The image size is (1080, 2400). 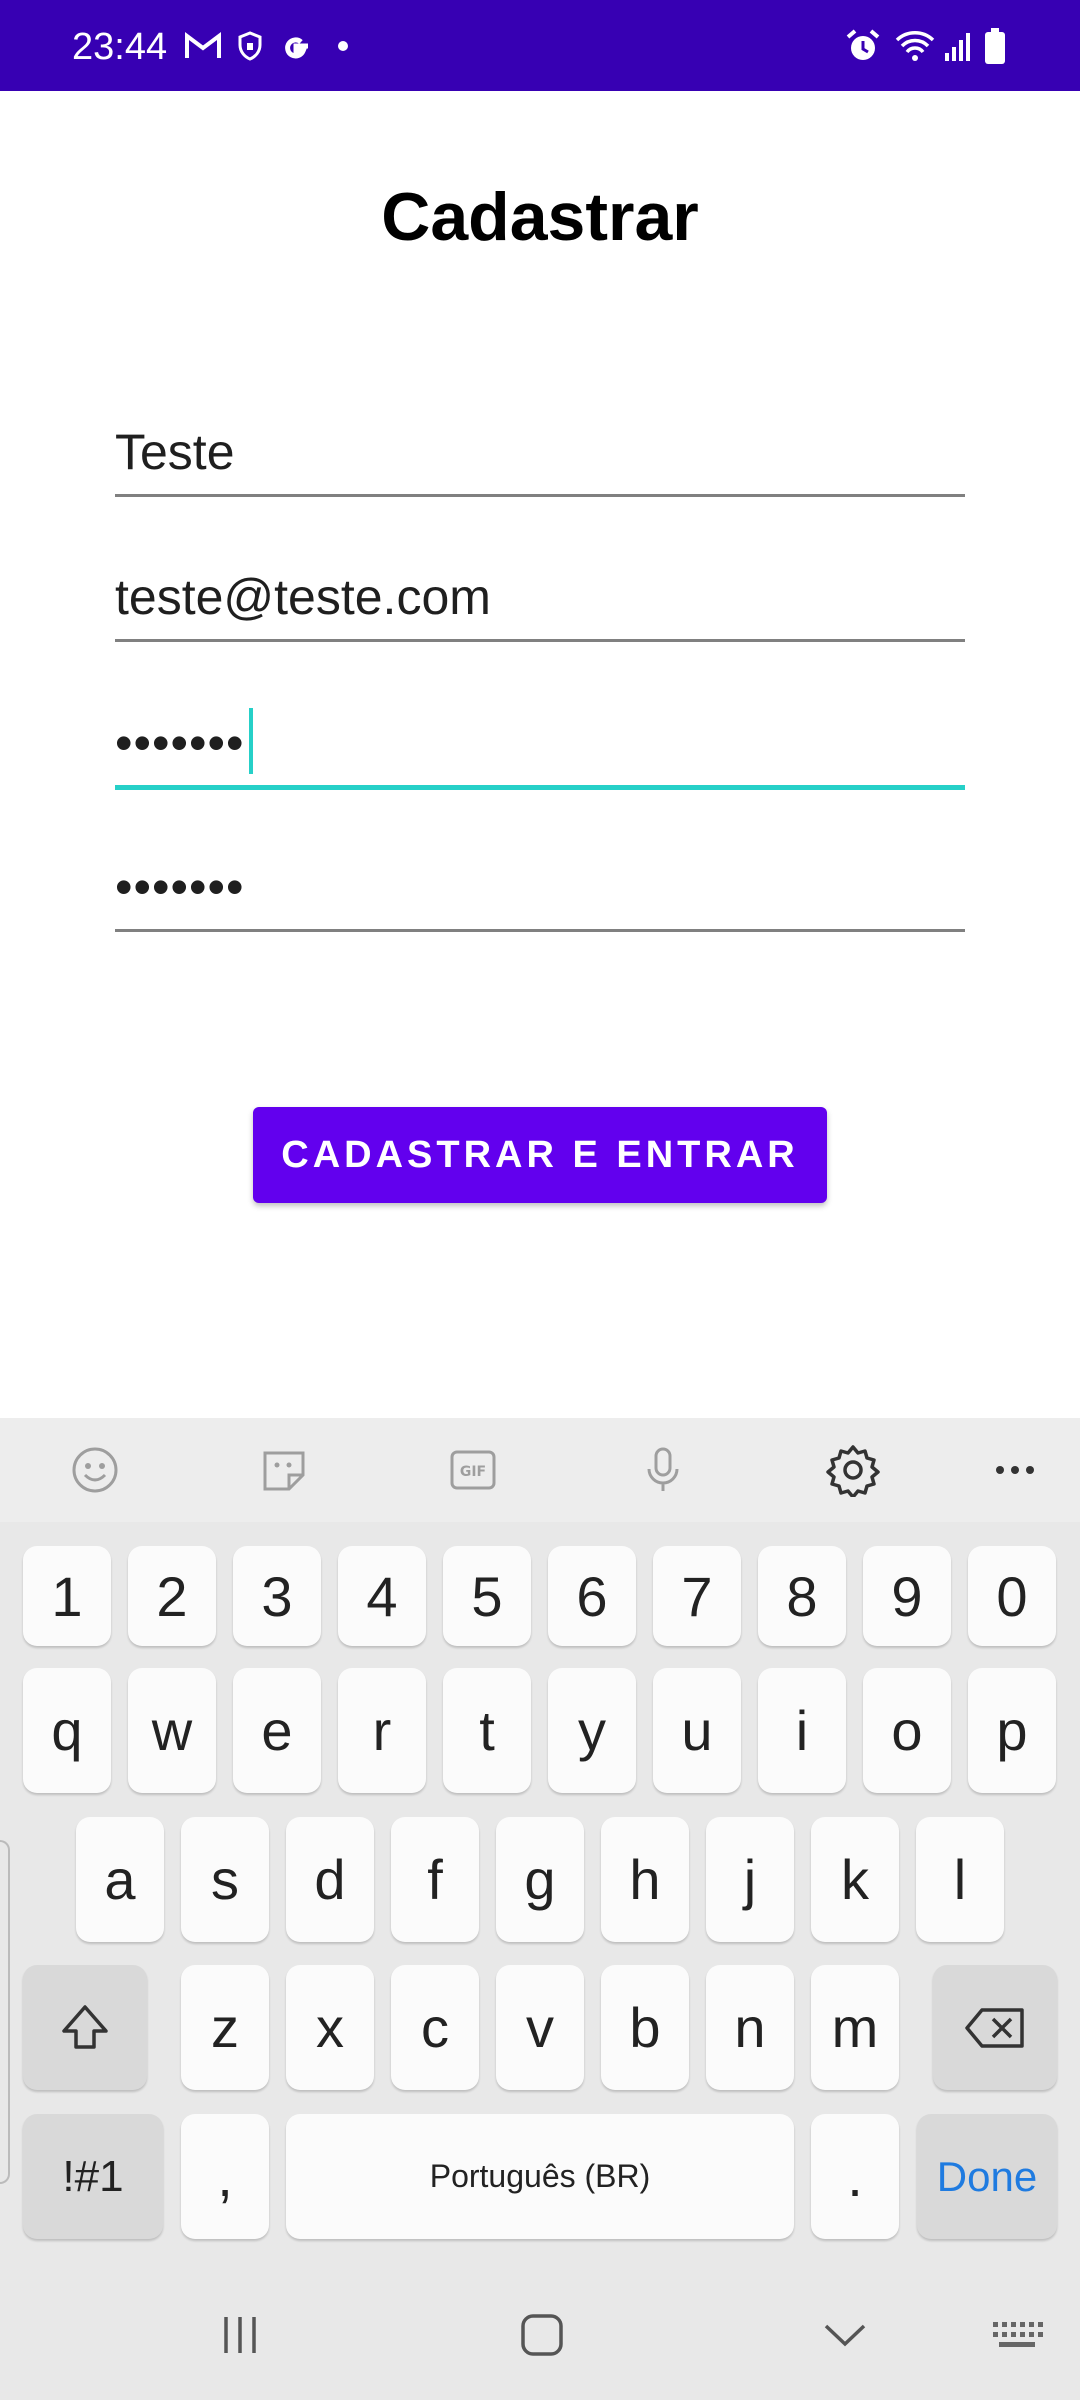 What do you see at coordinates (120, 47) in the screenshot?
I see `status-time: 23:44` at bounding box center [120, 47].